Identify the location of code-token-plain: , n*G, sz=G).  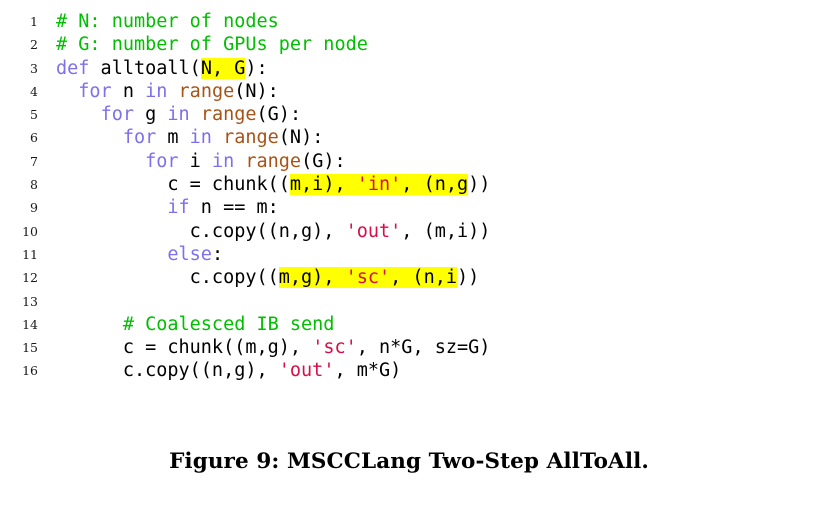
(423, 348).